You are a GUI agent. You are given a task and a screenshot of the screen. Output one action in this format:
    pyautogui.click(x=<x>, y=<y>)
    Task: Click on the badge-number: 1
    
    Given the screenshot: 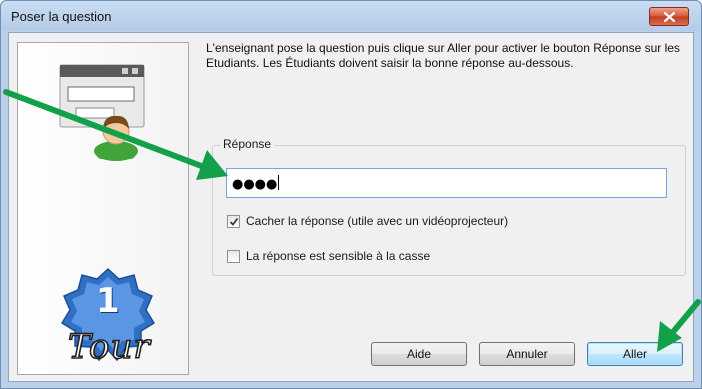 What is the action you would take?
    pyautogui.click(x=108, y=301)
    